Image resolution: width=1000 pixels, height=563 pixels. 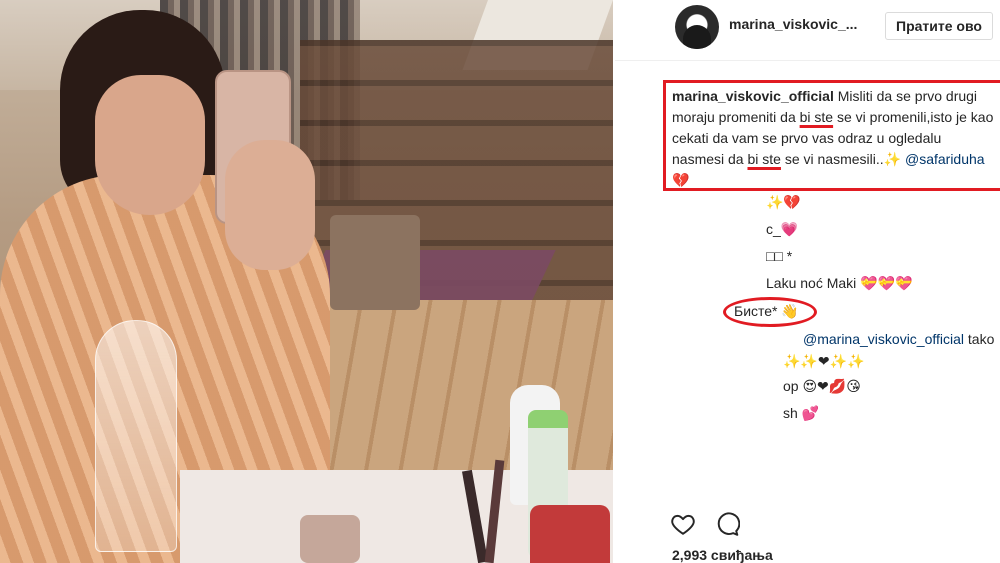 What do you see at coordinates (842, 159) in the screenshot?
I see `caption-text: se vi nasmesili..✨` at bounding box center [842, 159].